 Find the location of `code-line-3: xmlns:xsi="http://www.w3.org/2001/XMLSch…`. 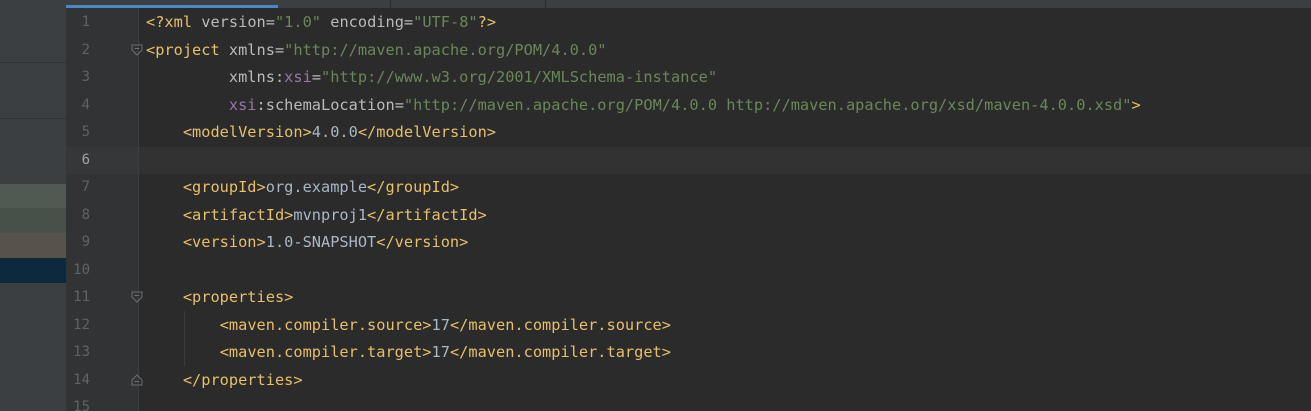

code-line-3: xmlns:xsi="http://www.w3.org/2001/XMLSch… is located at coordinates (431, 77).